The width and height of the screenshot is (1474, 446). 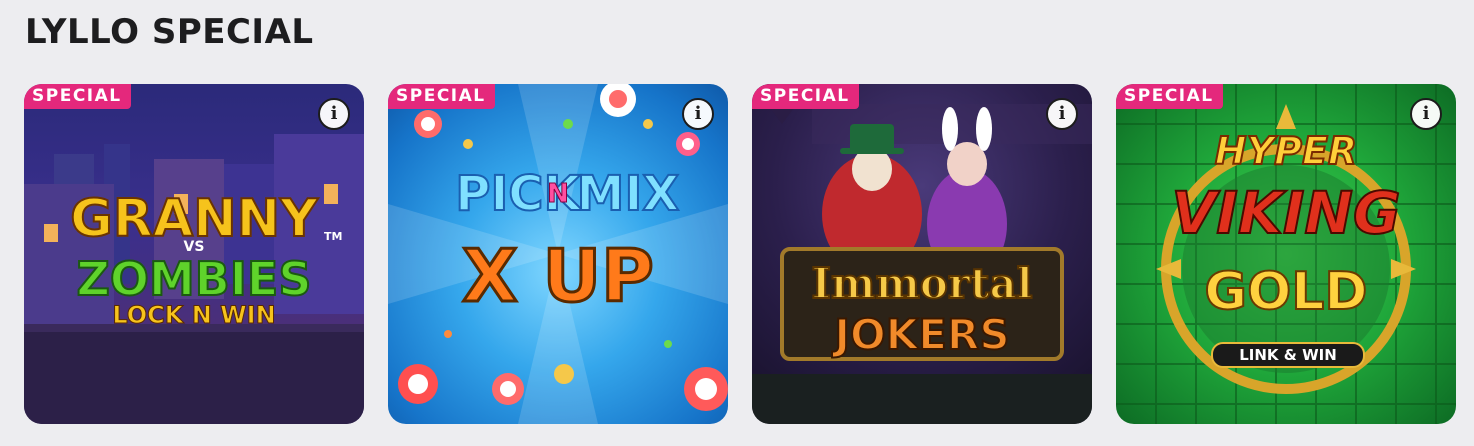 What do you see at coordinates (1285, 213) in the screenshot?
I see `logo-line-2: VIKING` at bounding box center [1285, 213].